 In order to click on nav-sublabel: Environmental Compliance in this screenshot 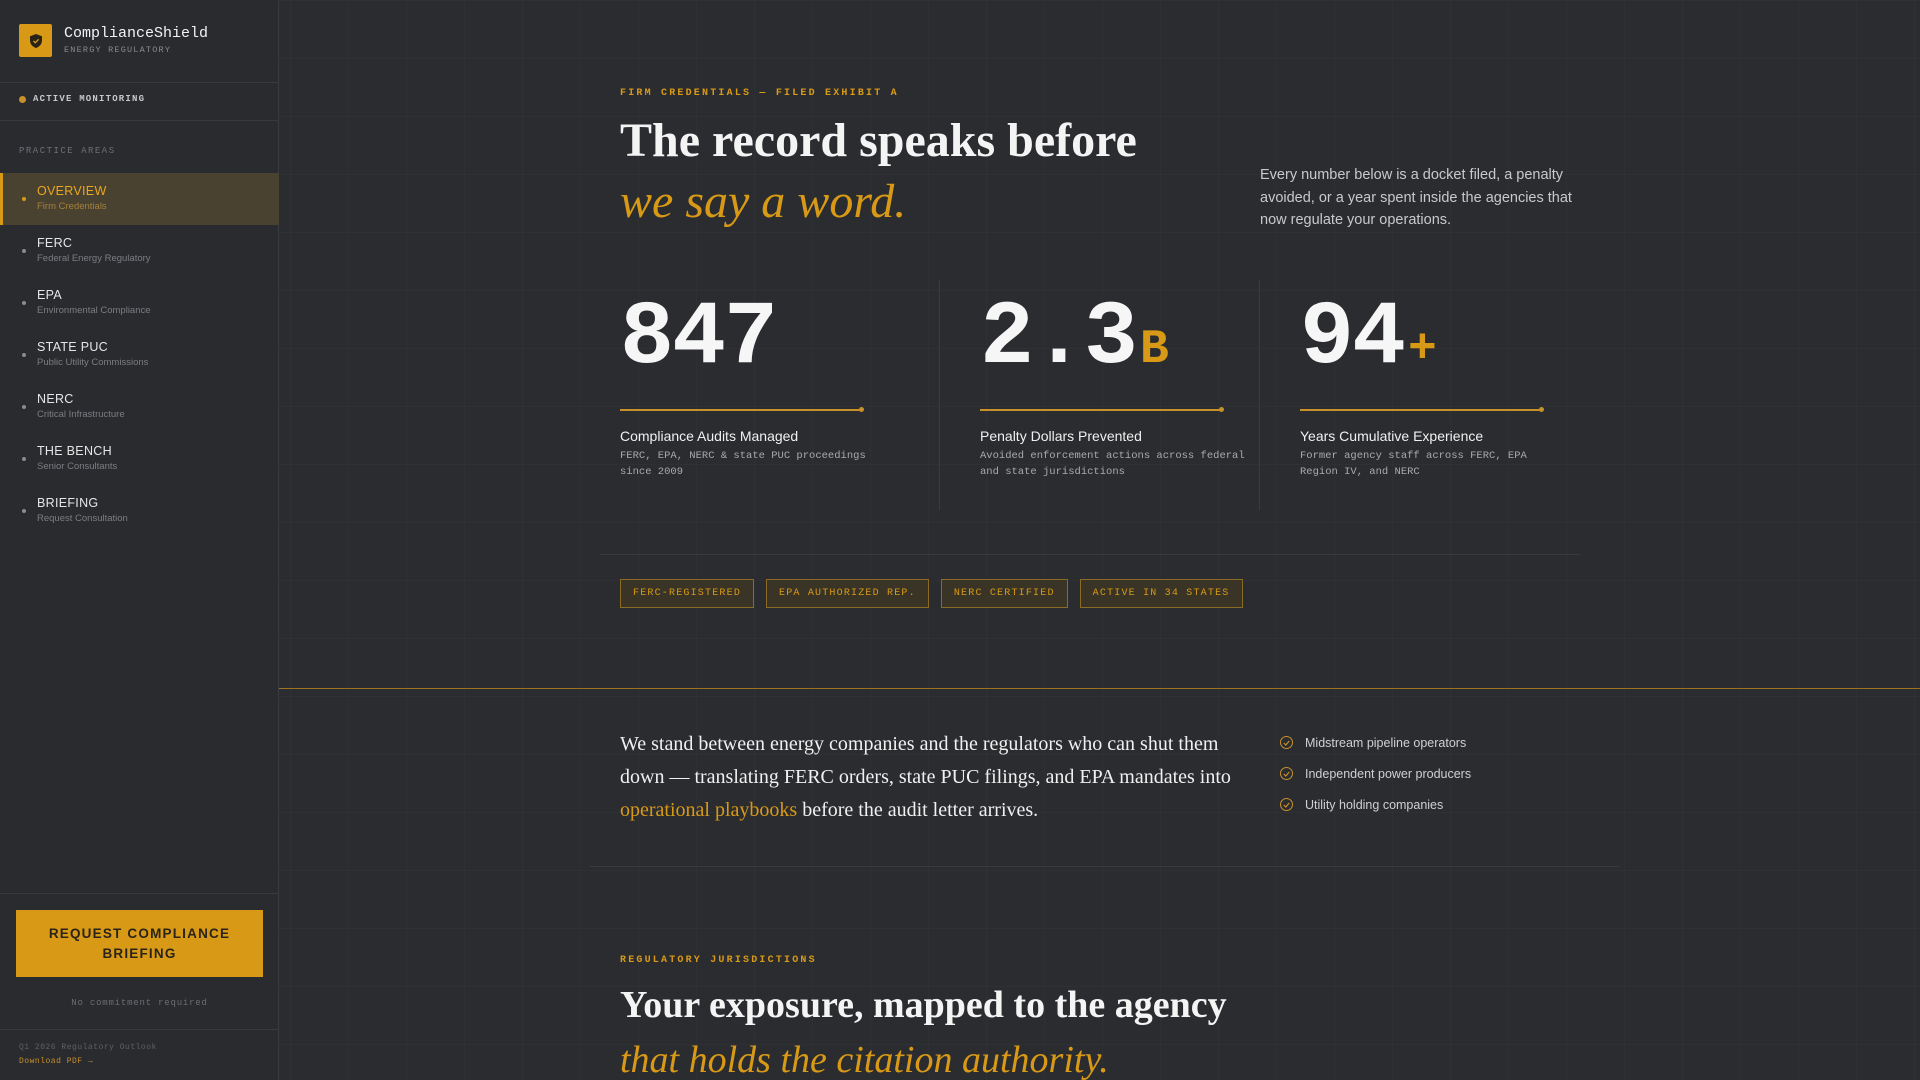, I will do `click(94, 310)`.